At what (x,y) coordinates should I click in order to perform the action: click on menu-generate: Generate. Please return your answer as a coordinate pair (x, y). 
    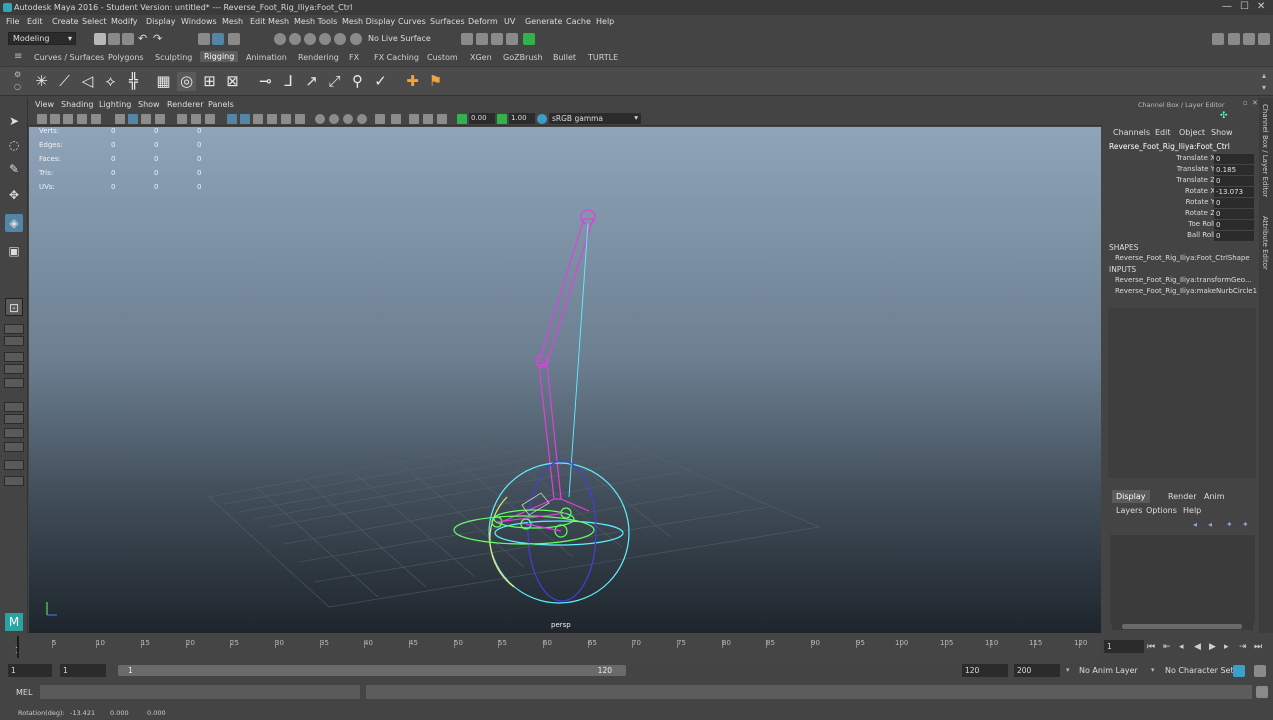
    Looking at the image, I should click on (543, 21).